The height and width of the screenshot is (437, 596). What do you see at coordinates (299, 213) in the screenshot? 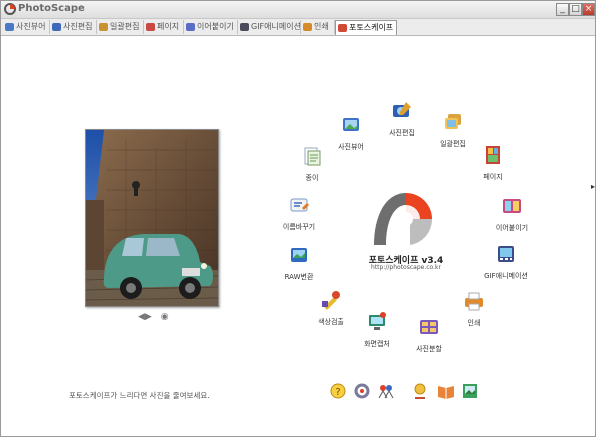
I see `menu-rename: 이름바꾸기` at bounding box center [299, 213].